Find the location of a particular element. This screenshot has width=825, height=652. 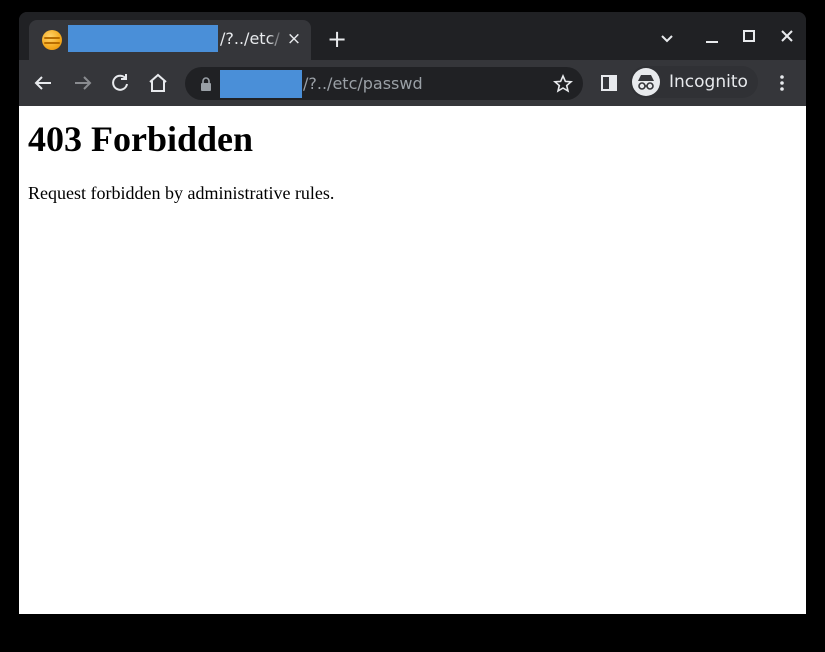

address-bar: /?../etc/passwd is located at coordinates (384, 83).